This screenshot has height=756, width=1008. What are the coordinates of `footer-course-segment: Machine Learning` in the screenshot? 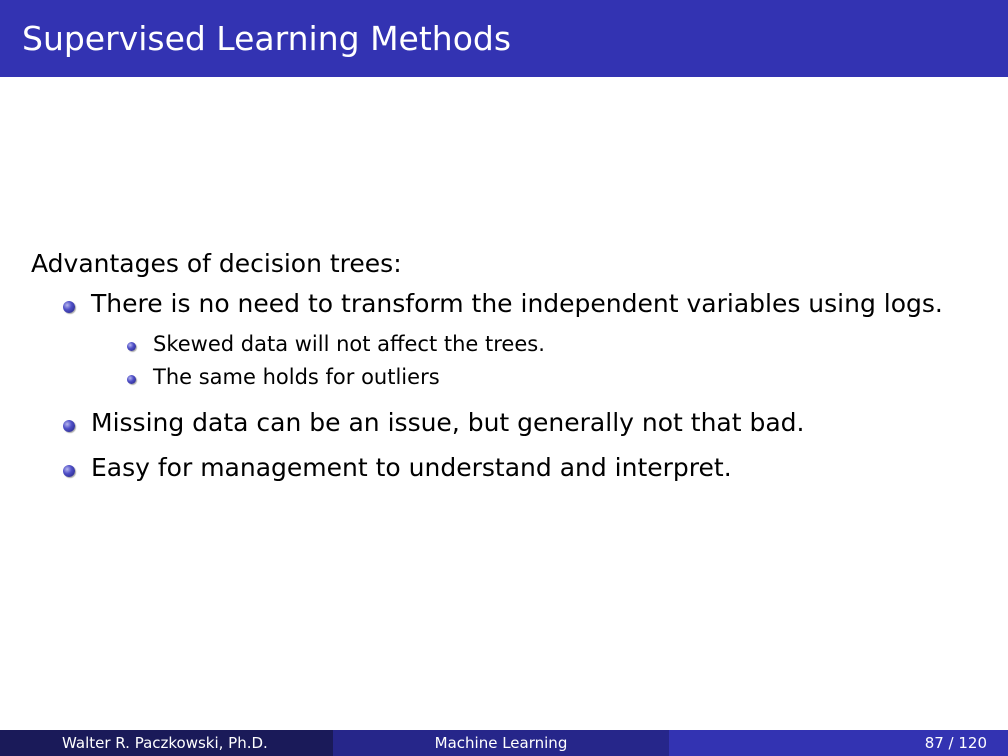 It's located at (501, 743).